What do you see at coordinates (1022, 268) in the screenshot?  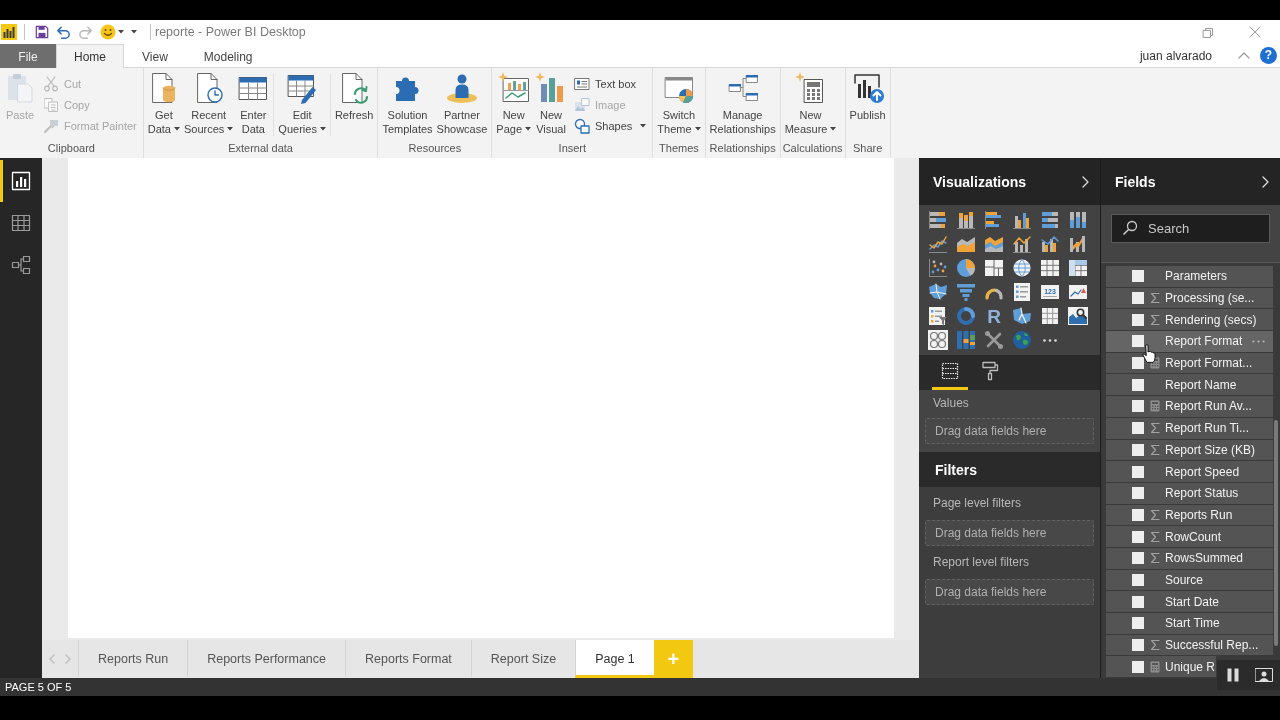 I see `globe-icon` at bounding box center [1022, 268].